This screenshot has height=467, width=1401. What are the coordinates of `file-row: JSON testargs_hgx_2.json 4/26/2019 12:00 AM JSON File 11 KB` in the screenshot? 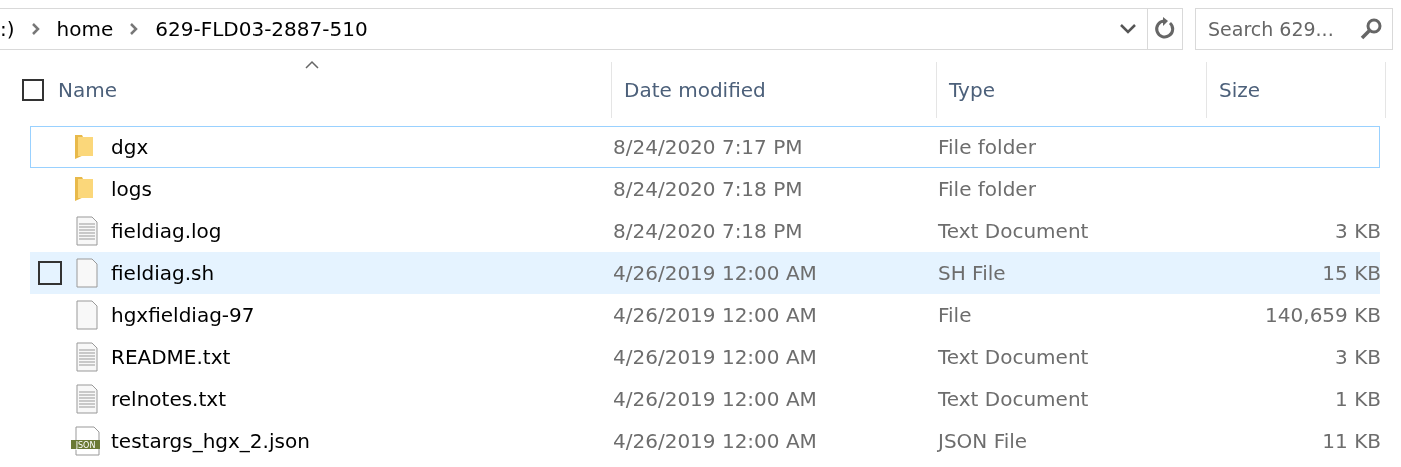 It's located at (705, 441).